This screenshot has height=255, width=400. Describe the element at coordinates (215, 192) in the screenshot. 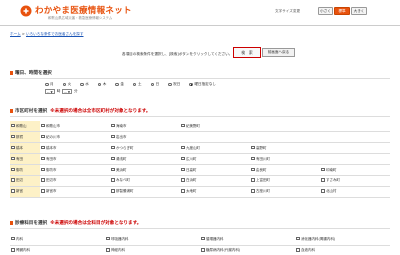

I see `city-checkbox-cell: 太地町` at that location.